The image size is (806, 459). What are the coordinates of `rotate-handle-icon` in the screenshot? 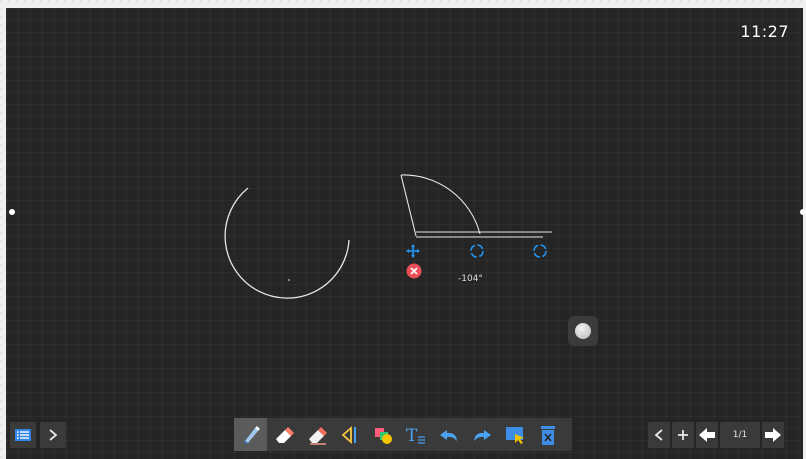 It's located at (477, 251).